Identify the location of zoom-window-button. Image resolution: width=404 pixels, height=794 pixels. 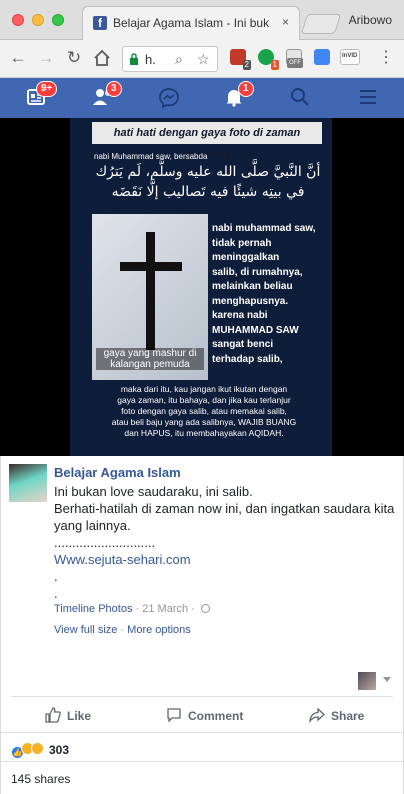
(58, 20).